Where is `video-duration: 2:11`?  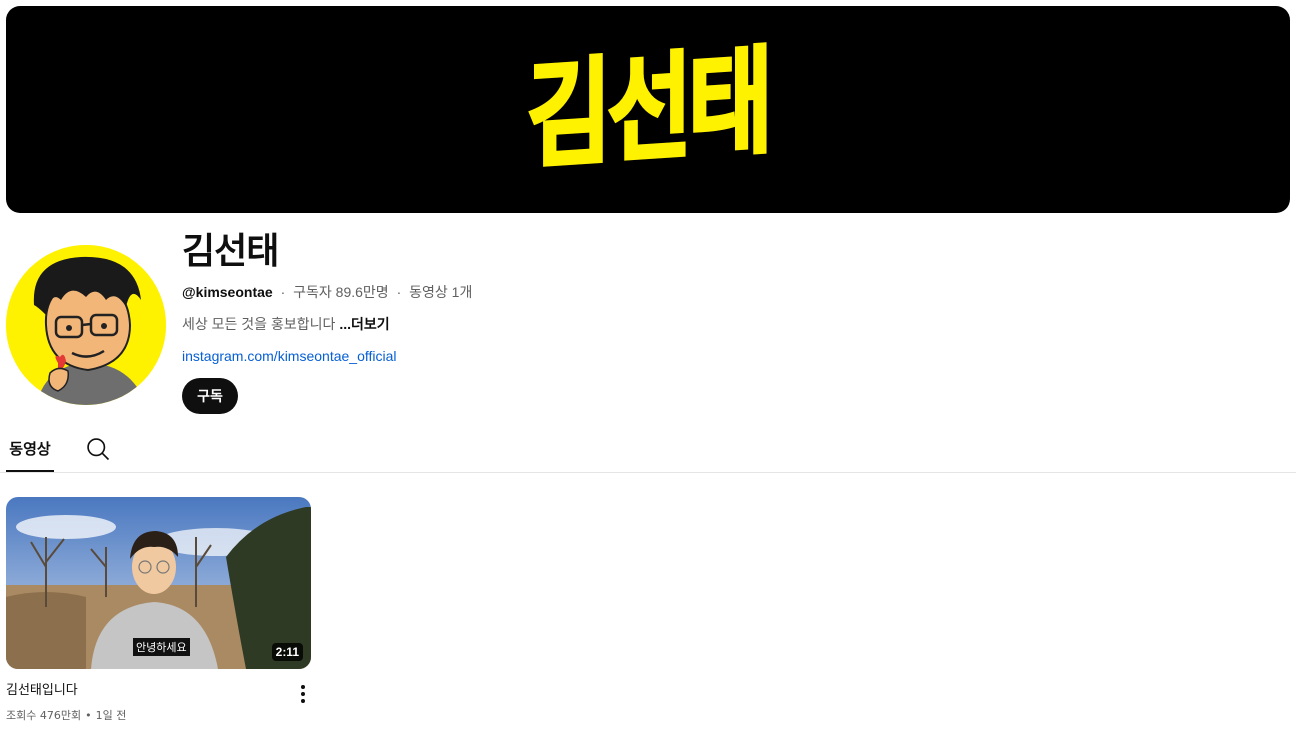 video-duration: 2:11 is located at coordinates (287, 652).